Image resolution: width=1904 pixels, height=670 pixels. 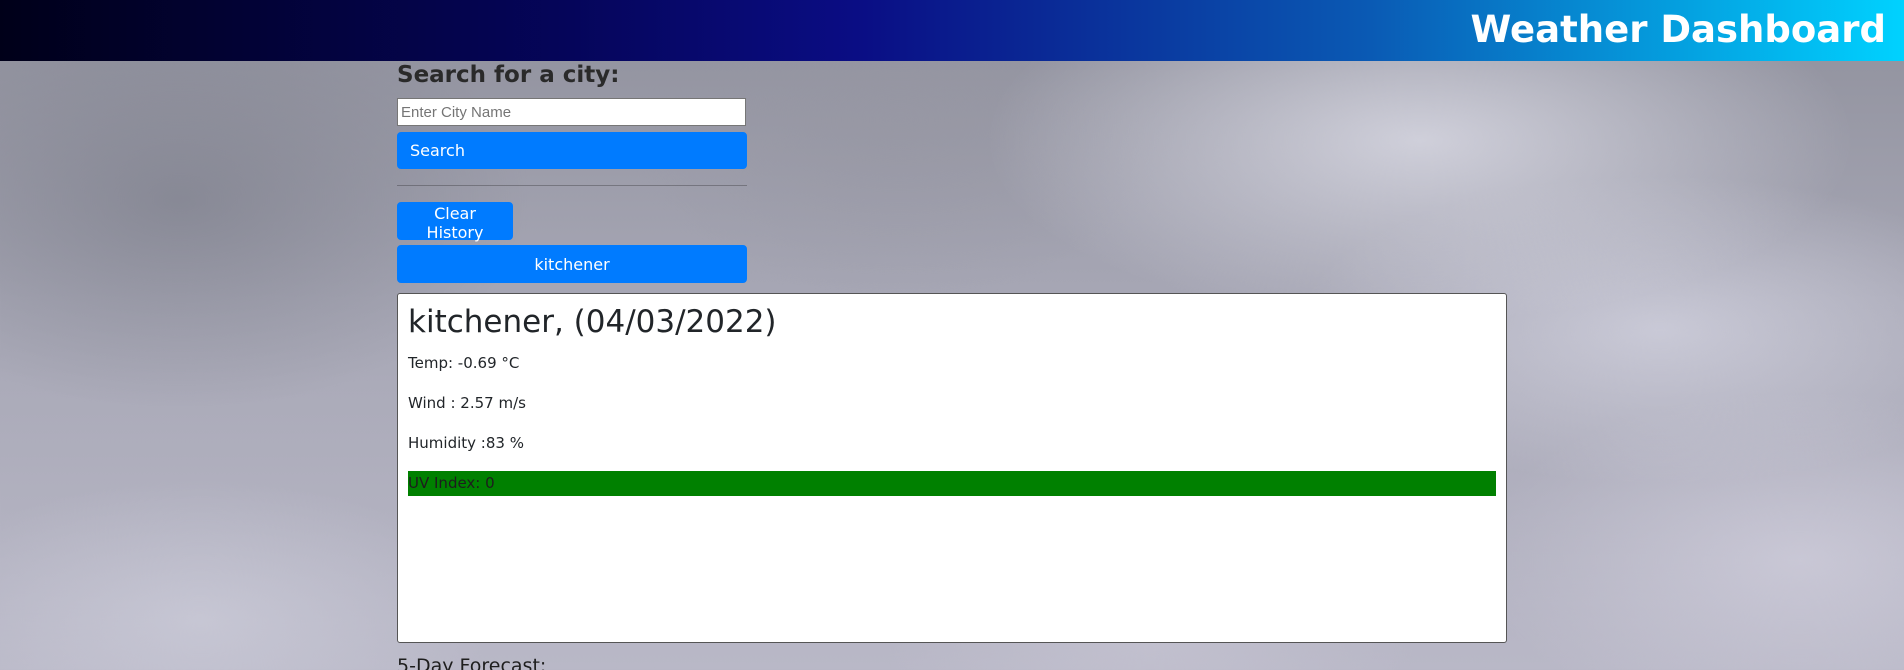 What do you see at coordinates (571, 112) in the screenshot?
I see `city-search-input` at bounding box center [571, 112].